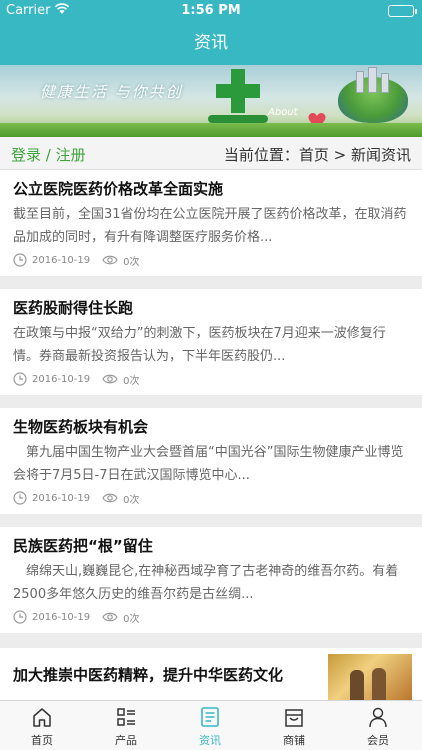 This screenshot has width=422, height=750. Describe the element at coordinates (210, 740) in the screenshot. I see `tab-label: 资讯` at that location.